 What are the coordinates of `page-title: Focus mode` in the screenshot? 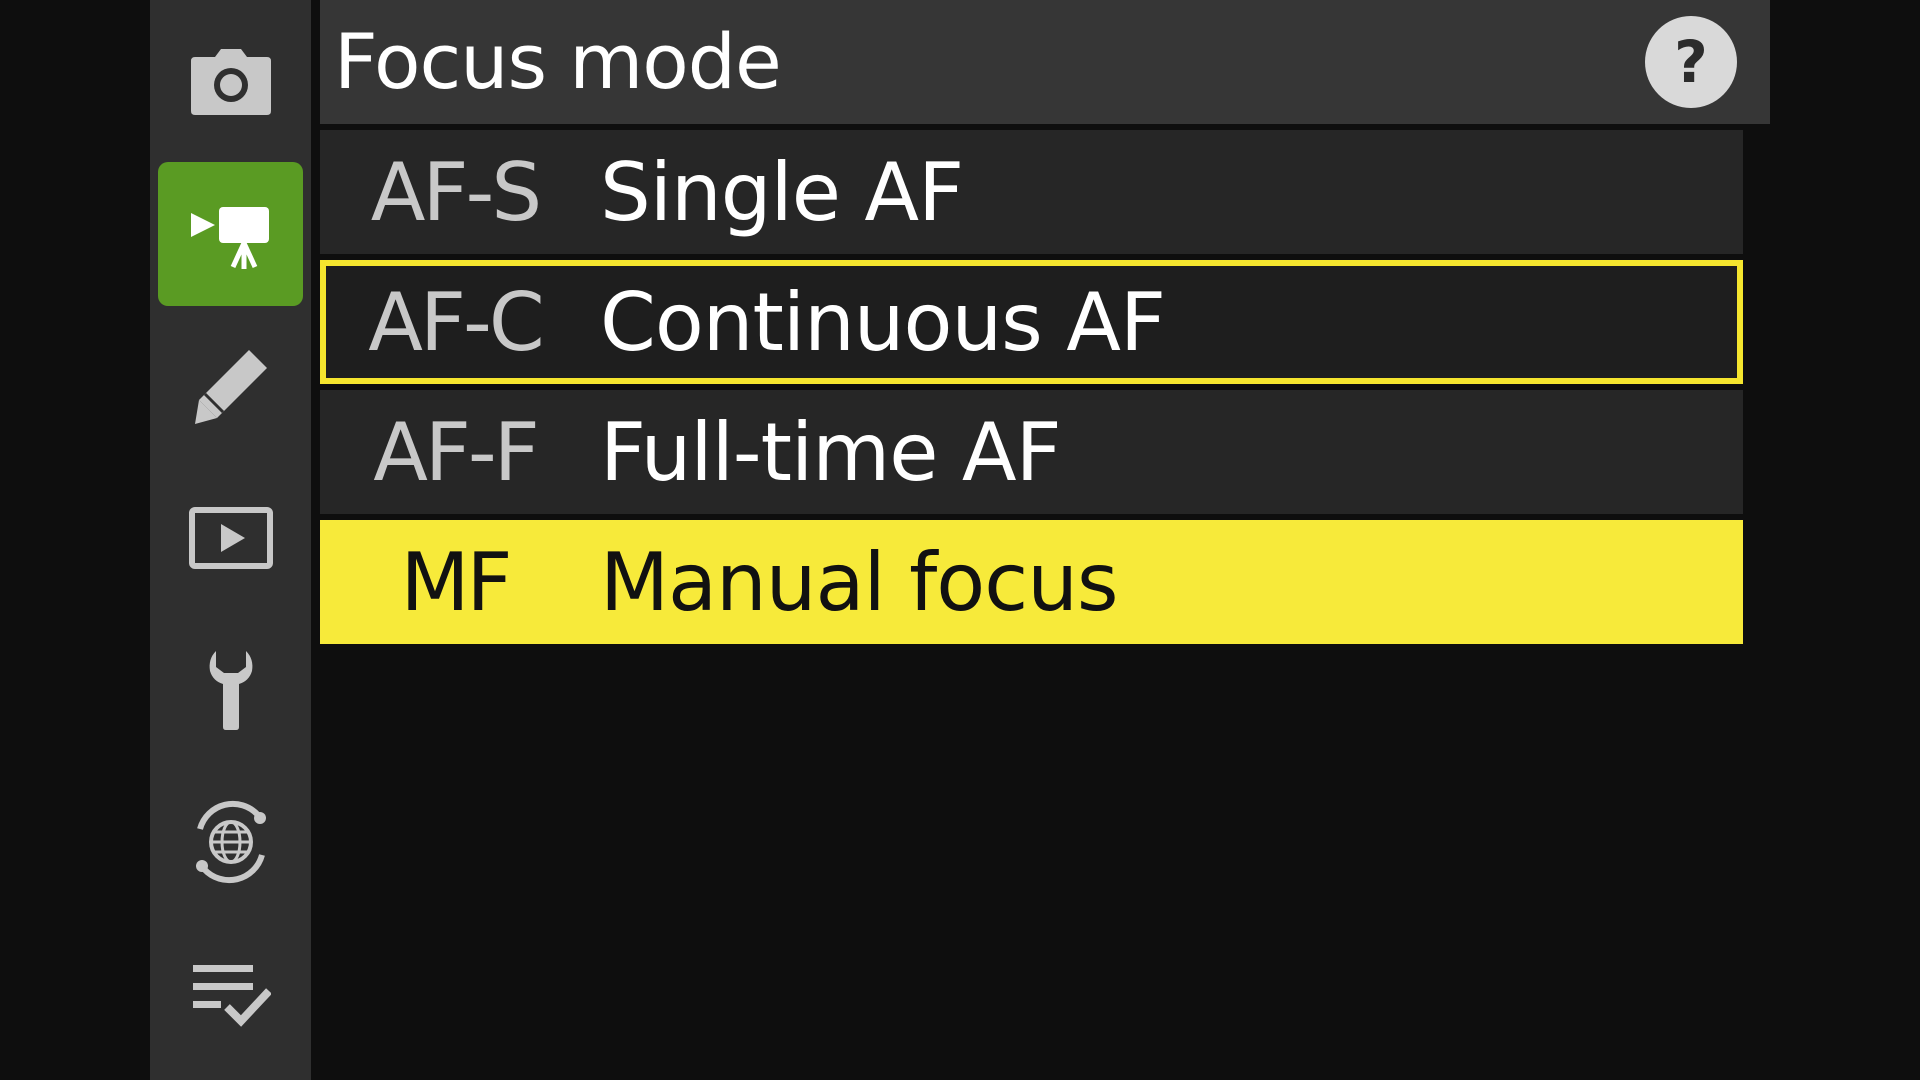 It's located at (558, 61).